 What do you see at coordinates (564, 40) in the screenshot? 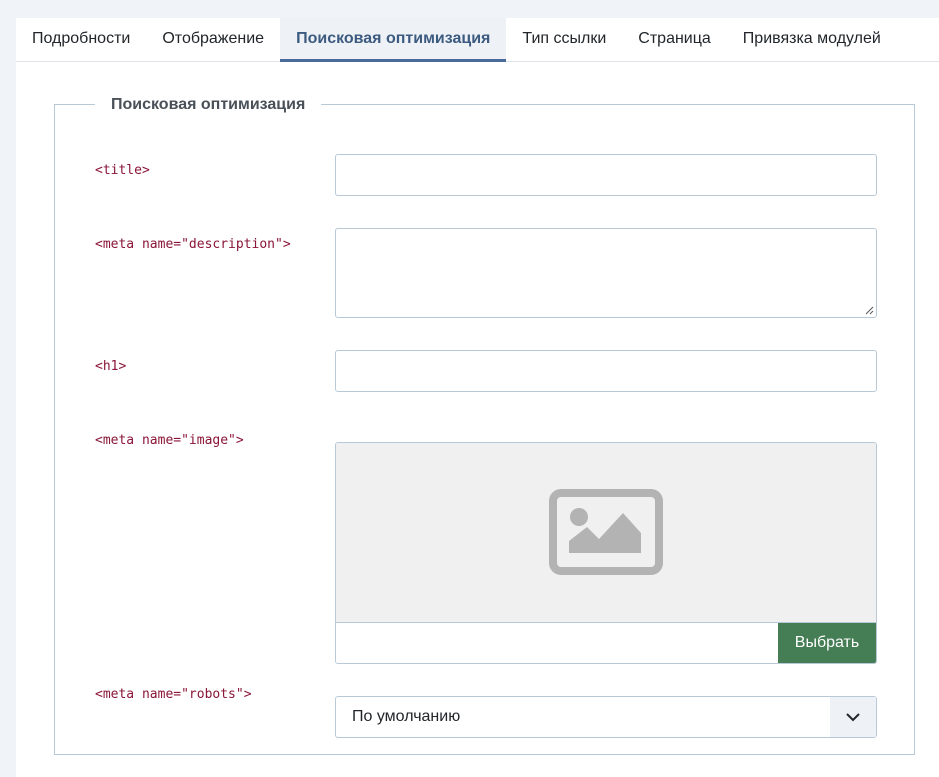
I see `tab-link-type: Тип ссылки` at bounding box center [564, 40].